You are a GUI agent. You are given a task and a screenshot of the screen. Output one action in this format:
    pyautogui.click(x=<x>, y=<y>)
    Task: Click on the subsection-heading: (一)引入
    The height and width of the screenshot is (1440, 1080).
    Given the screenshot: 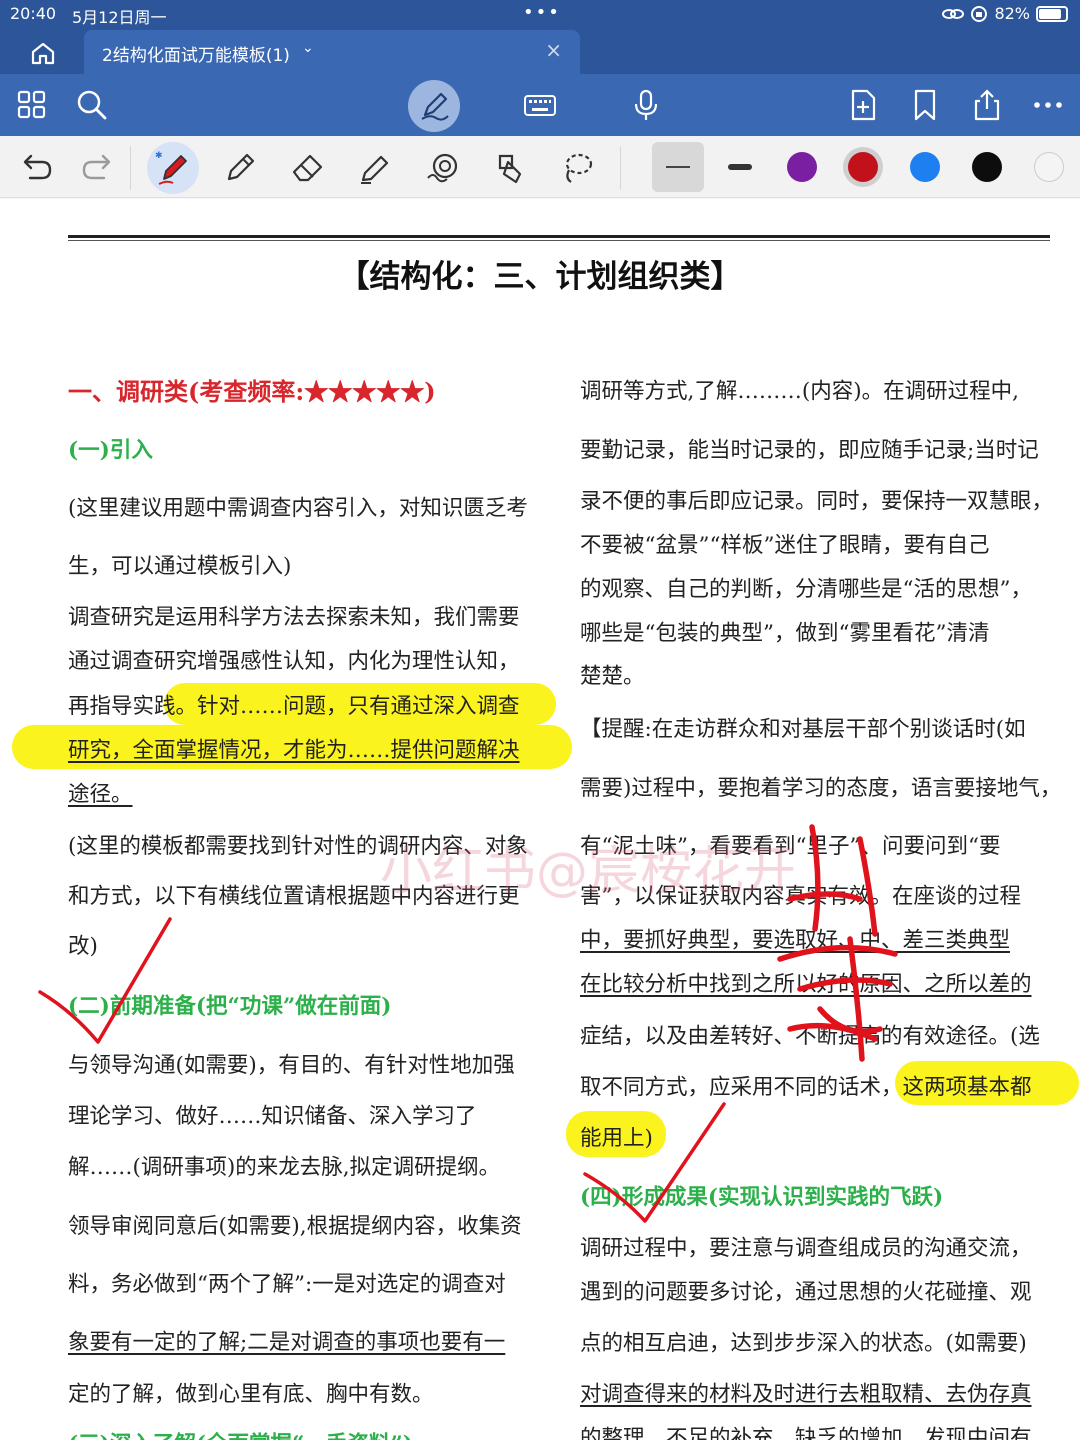 What is the action you would take?
    pyautogui.click(x=110, y=450)
    